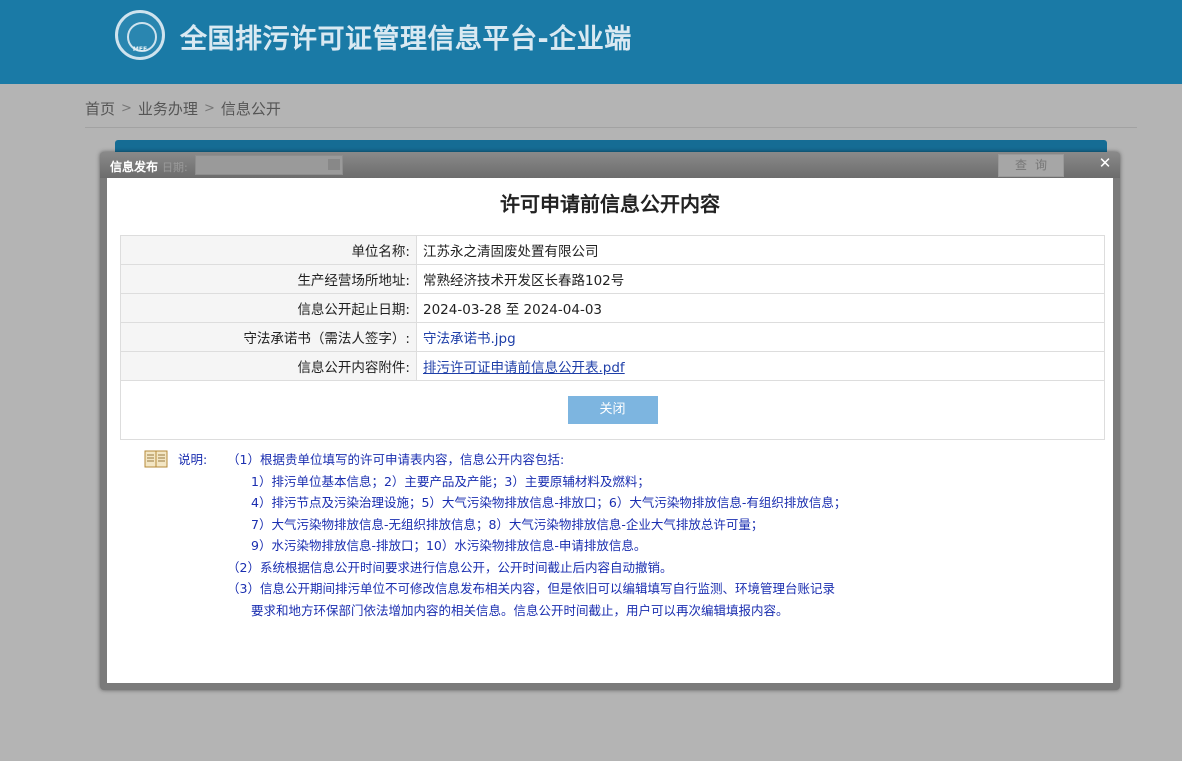 Image resolution: width=1182 pixels, height=761 pixels. What do you see at coordinates (269, 165) in the screenshot?
I see `background-date-input` at bounding box center [269, 165].